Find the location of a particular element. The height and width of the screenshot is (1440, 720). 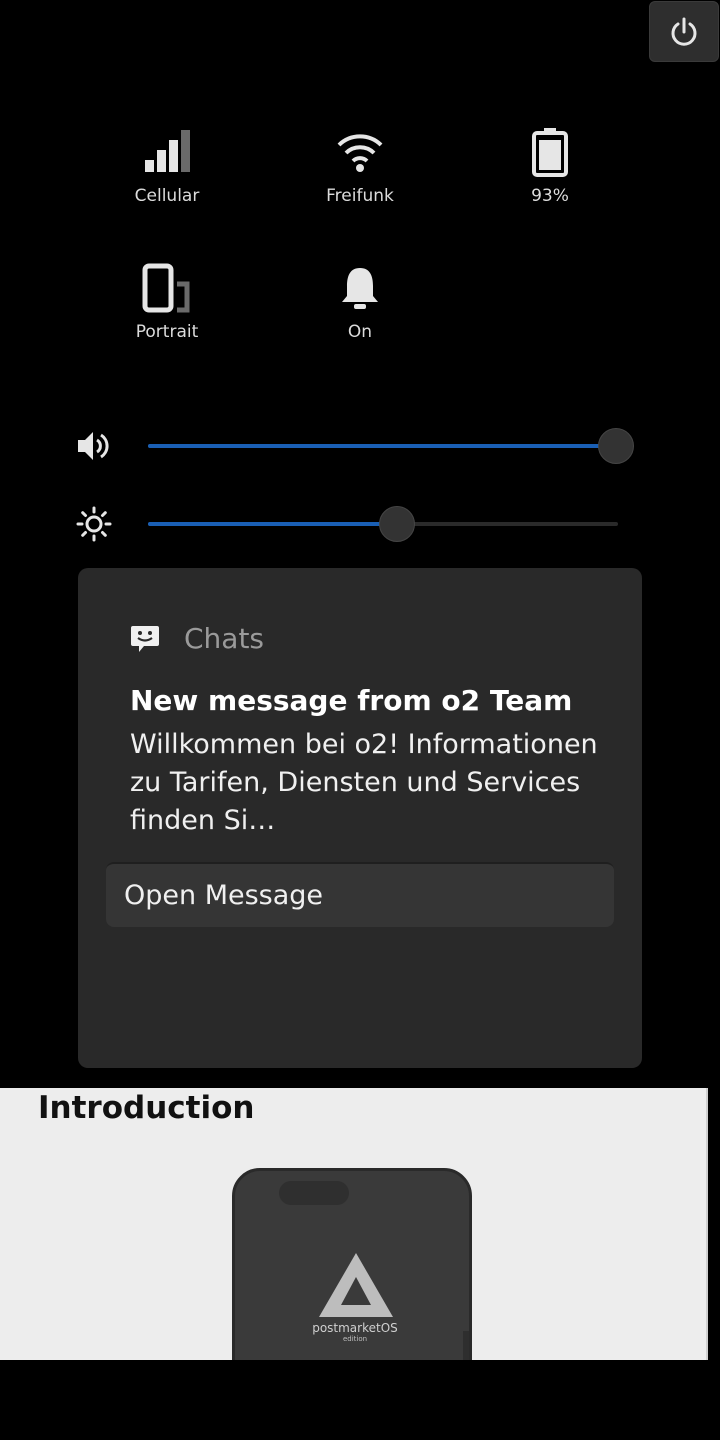

tile-rotation: Portrait is located at coordinates (167, 300).